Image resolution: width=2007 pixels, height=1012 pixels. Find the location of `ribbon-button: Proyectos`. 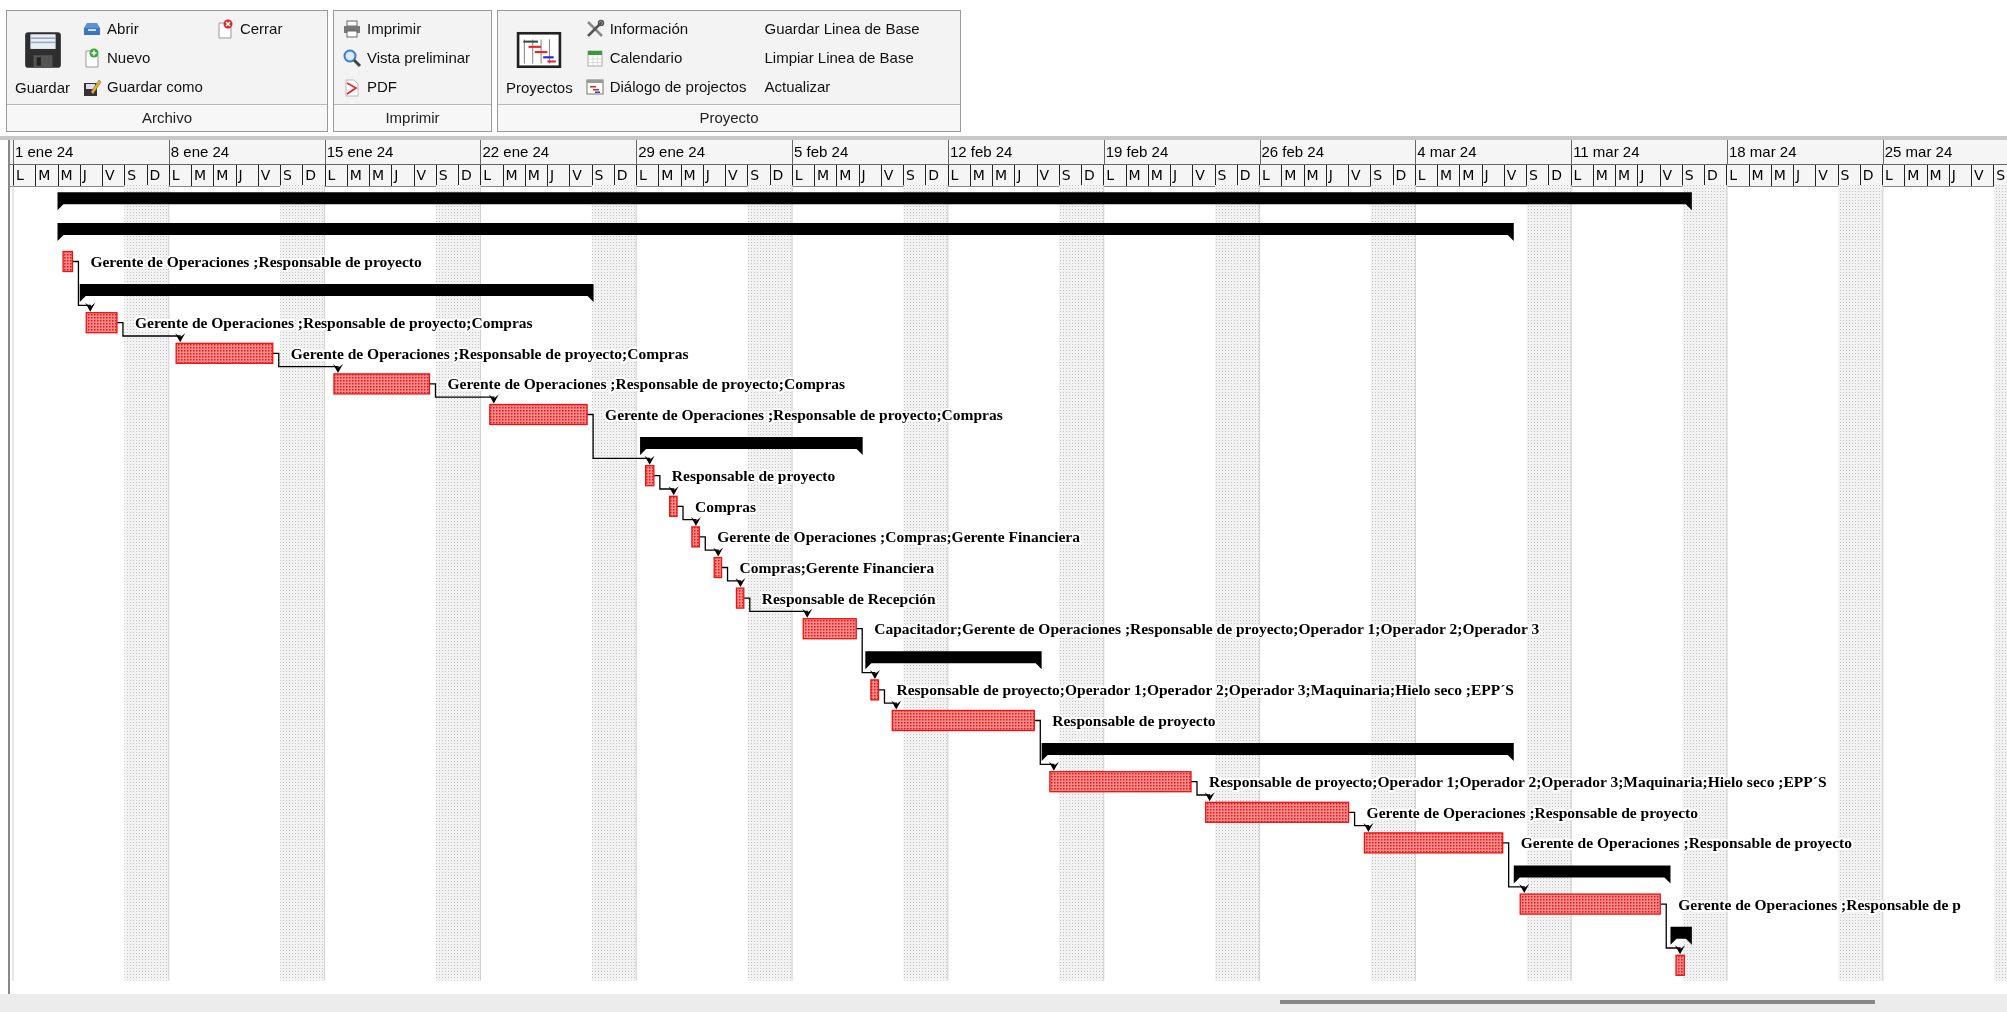

ribbon-button: Proyectos is located at coordinates (539, 59).